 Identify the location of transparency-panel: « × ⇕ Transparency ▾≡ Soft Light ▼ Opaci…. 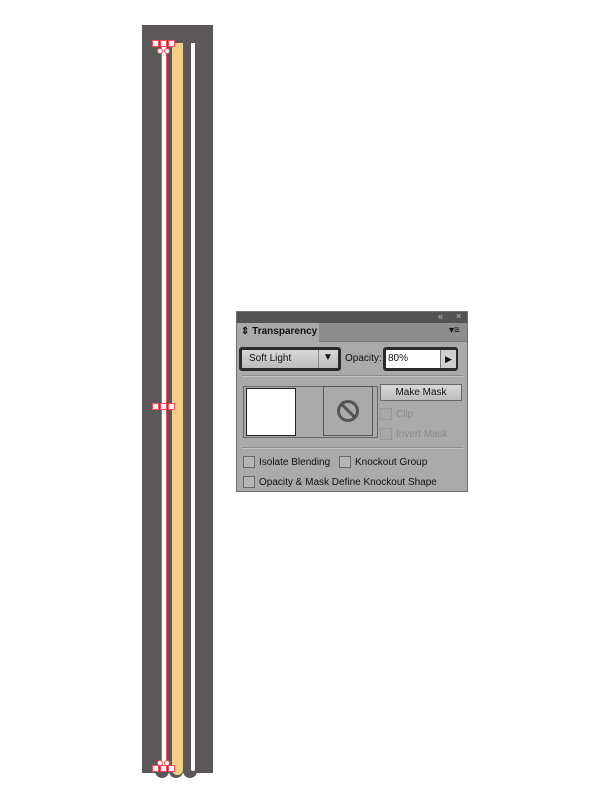
(352, 401).